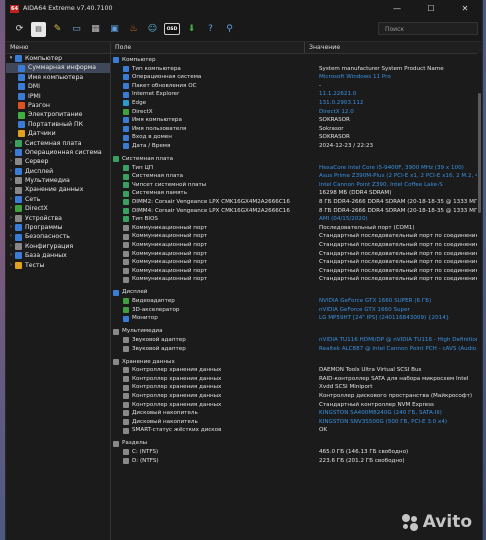 The width and height of the screenshot is (486, 540). Describe the element at coordinates (133, 29) in the screenshot. I see `flame-icon: ♨` at that location.